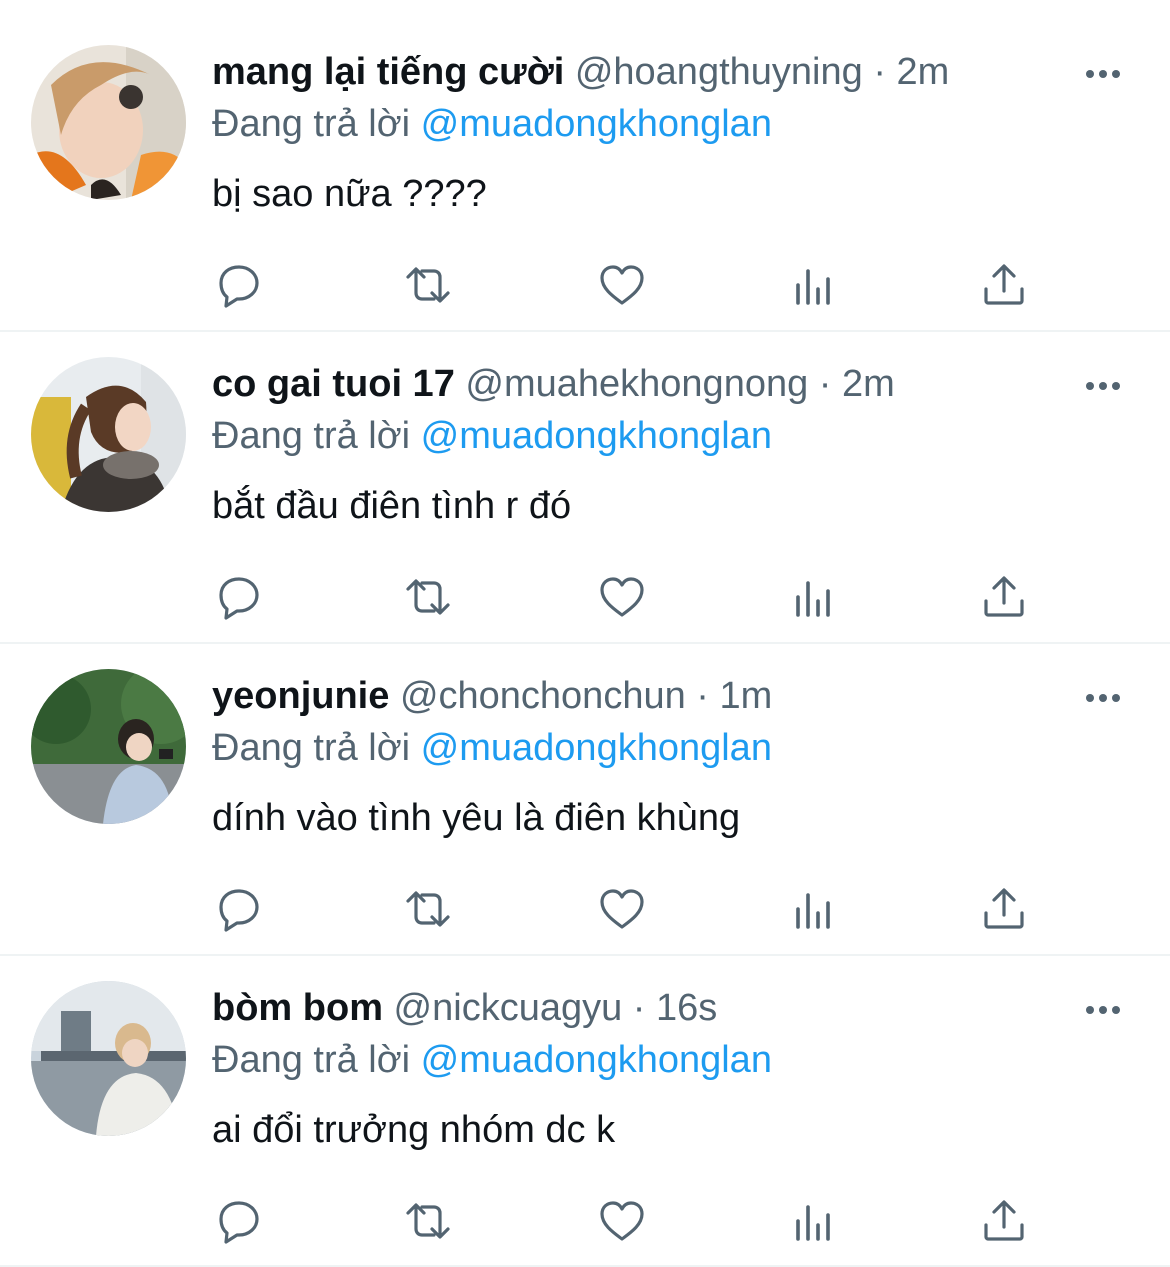 This screenshot has width=1170, height=1267. What do you see at coordinates (719, 72) in the screenshot?
I see `user-handle: @hoangthuyning` at bounding box center [719, 72].